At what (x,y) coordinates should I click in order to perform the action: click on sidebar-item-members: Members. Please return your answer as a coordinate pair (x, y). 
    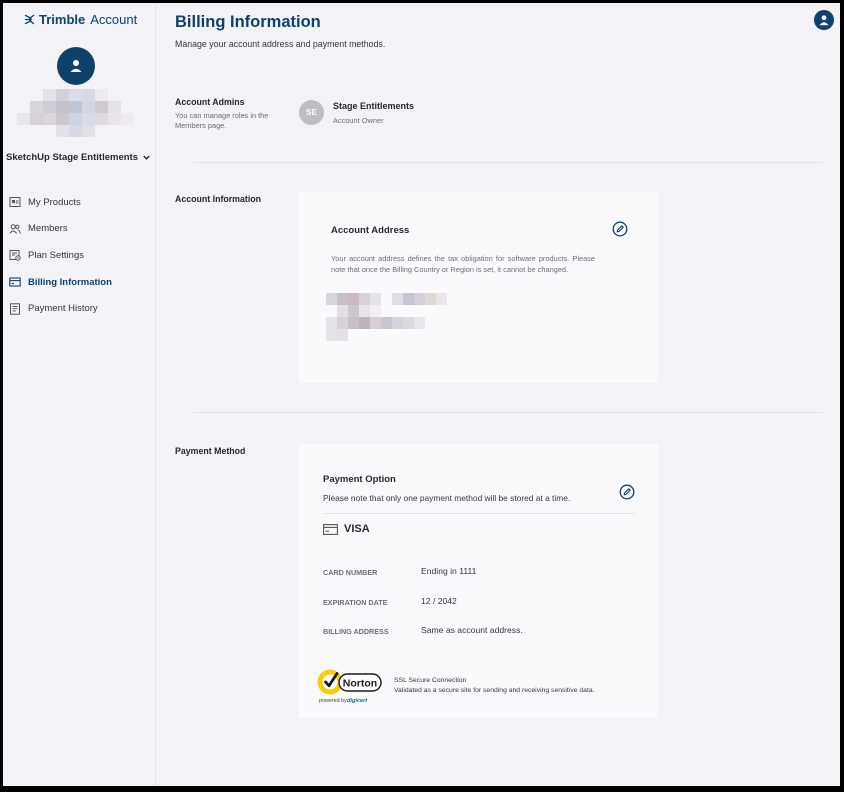
    Looking at the image, I should click on (81, 229).